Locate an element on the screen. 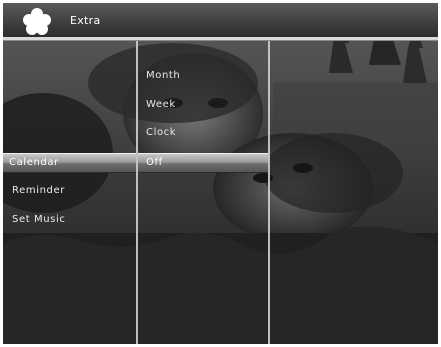  flower-logo-icon is located at coordinates (37, 21).